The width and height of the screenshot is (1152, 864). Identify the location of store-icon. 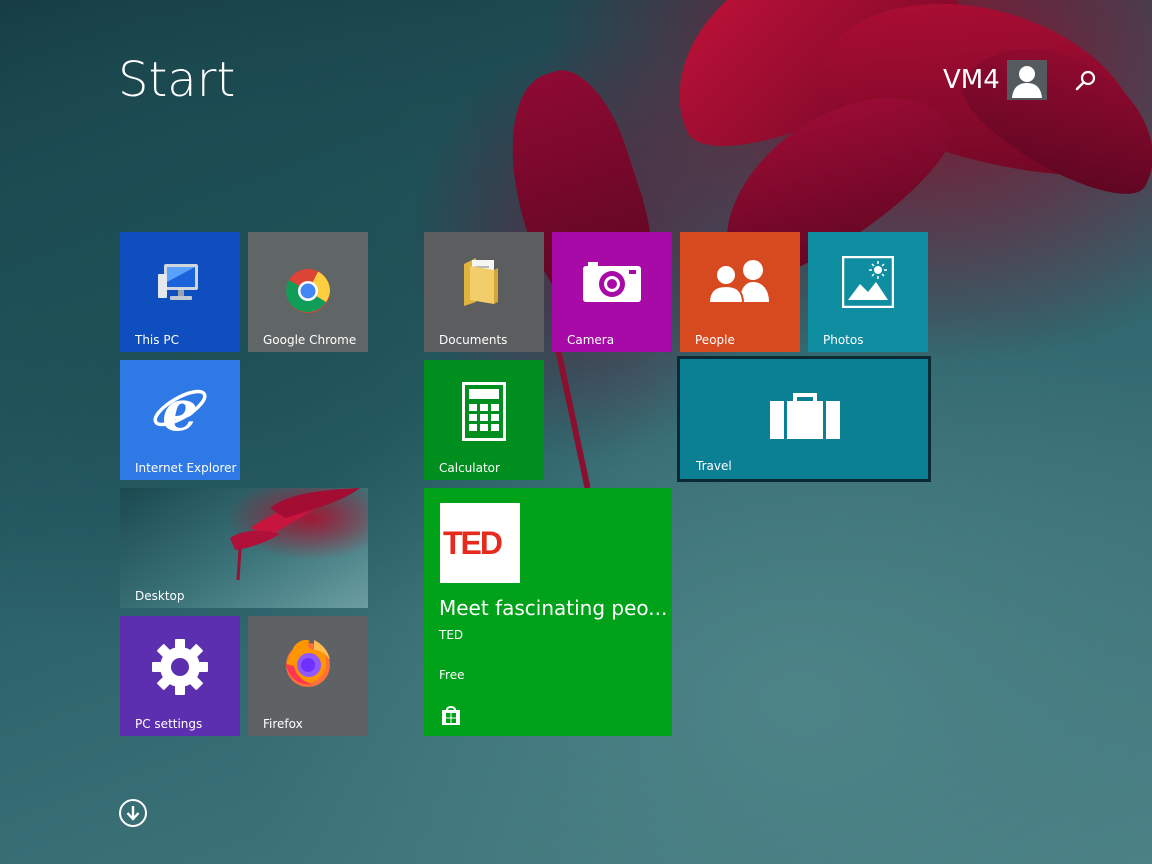
(451, 715).